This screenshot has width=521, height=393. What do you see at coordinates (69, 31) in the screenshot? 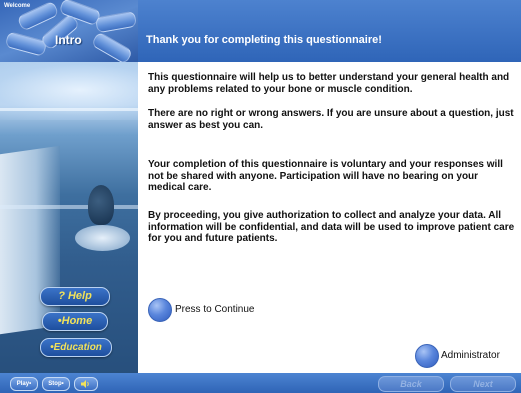
I see `logo-area: Welcome Intro` at bounding box center [69, 31].